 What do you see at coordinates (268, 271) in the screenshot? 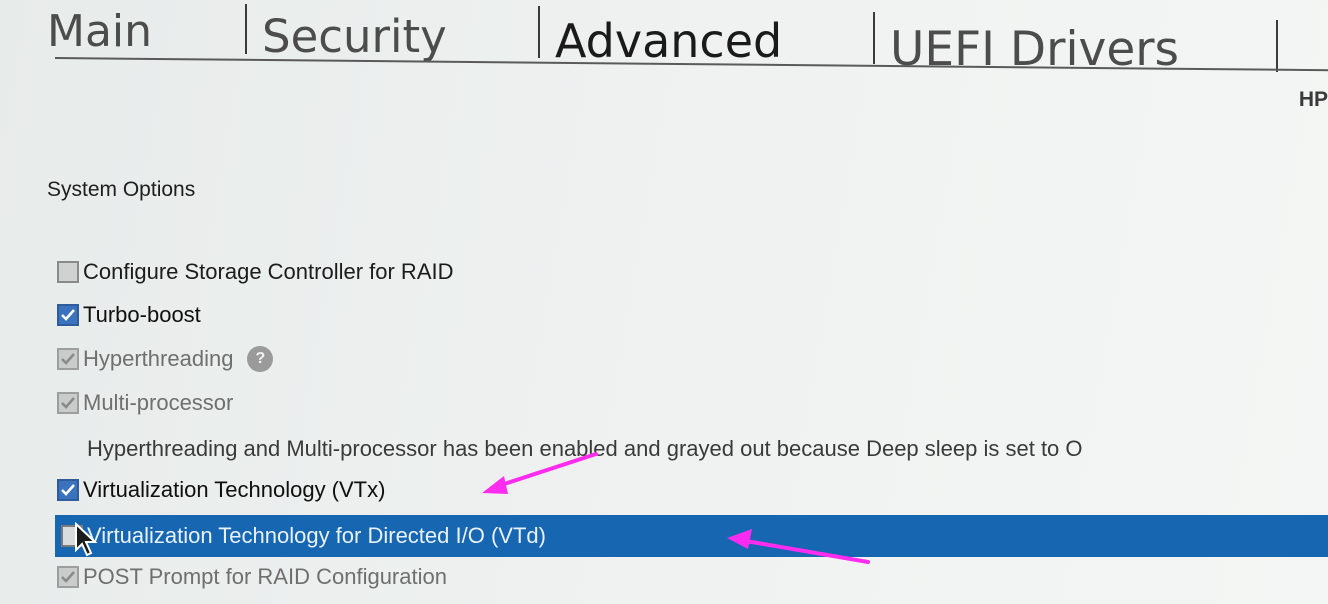
I see `option-label: Configure Storage Controller for RAID` at bounding box center [268, 271].